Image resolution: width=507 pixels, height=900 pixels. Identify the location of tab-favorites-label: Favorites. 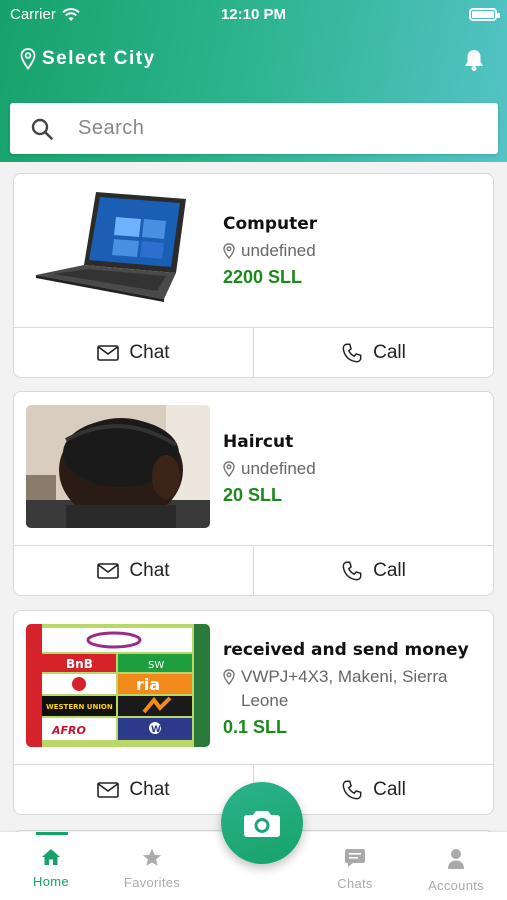
(152, 882).